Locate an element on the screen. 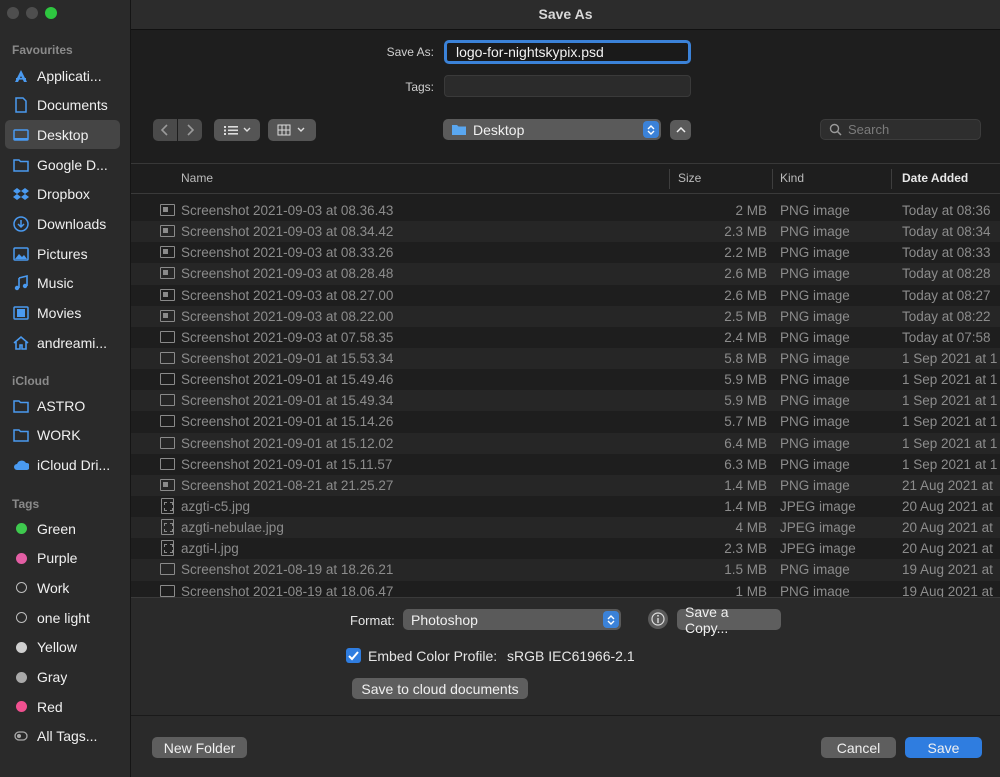  cell-size: 1.5 MB is located at coordinates (745, 570).